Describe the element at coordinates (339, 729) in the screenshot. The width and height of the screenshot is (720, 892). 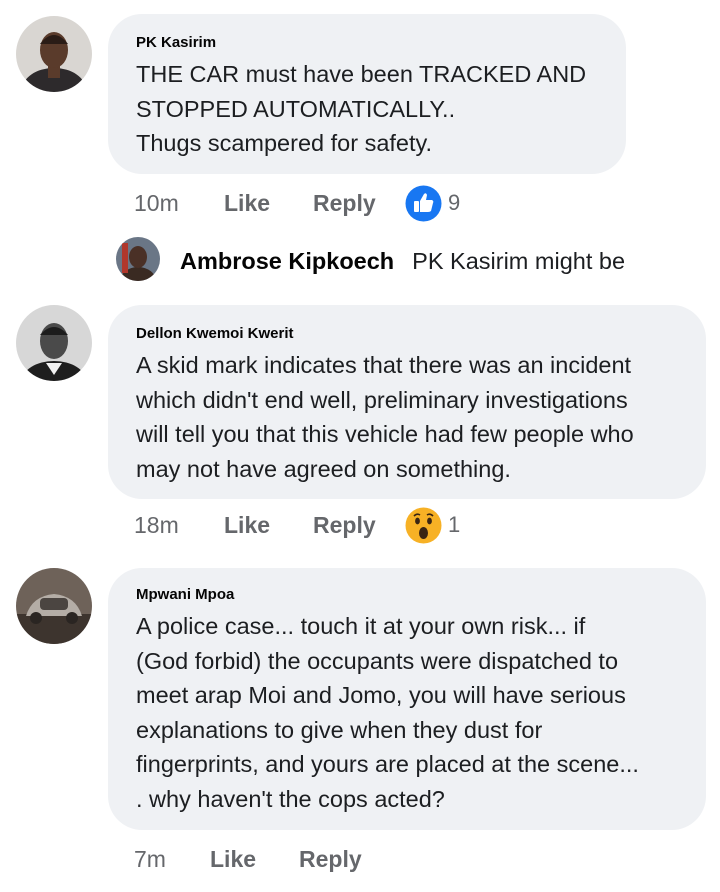
I see `comment-text-line: explanations to give when they dust for` at that location.